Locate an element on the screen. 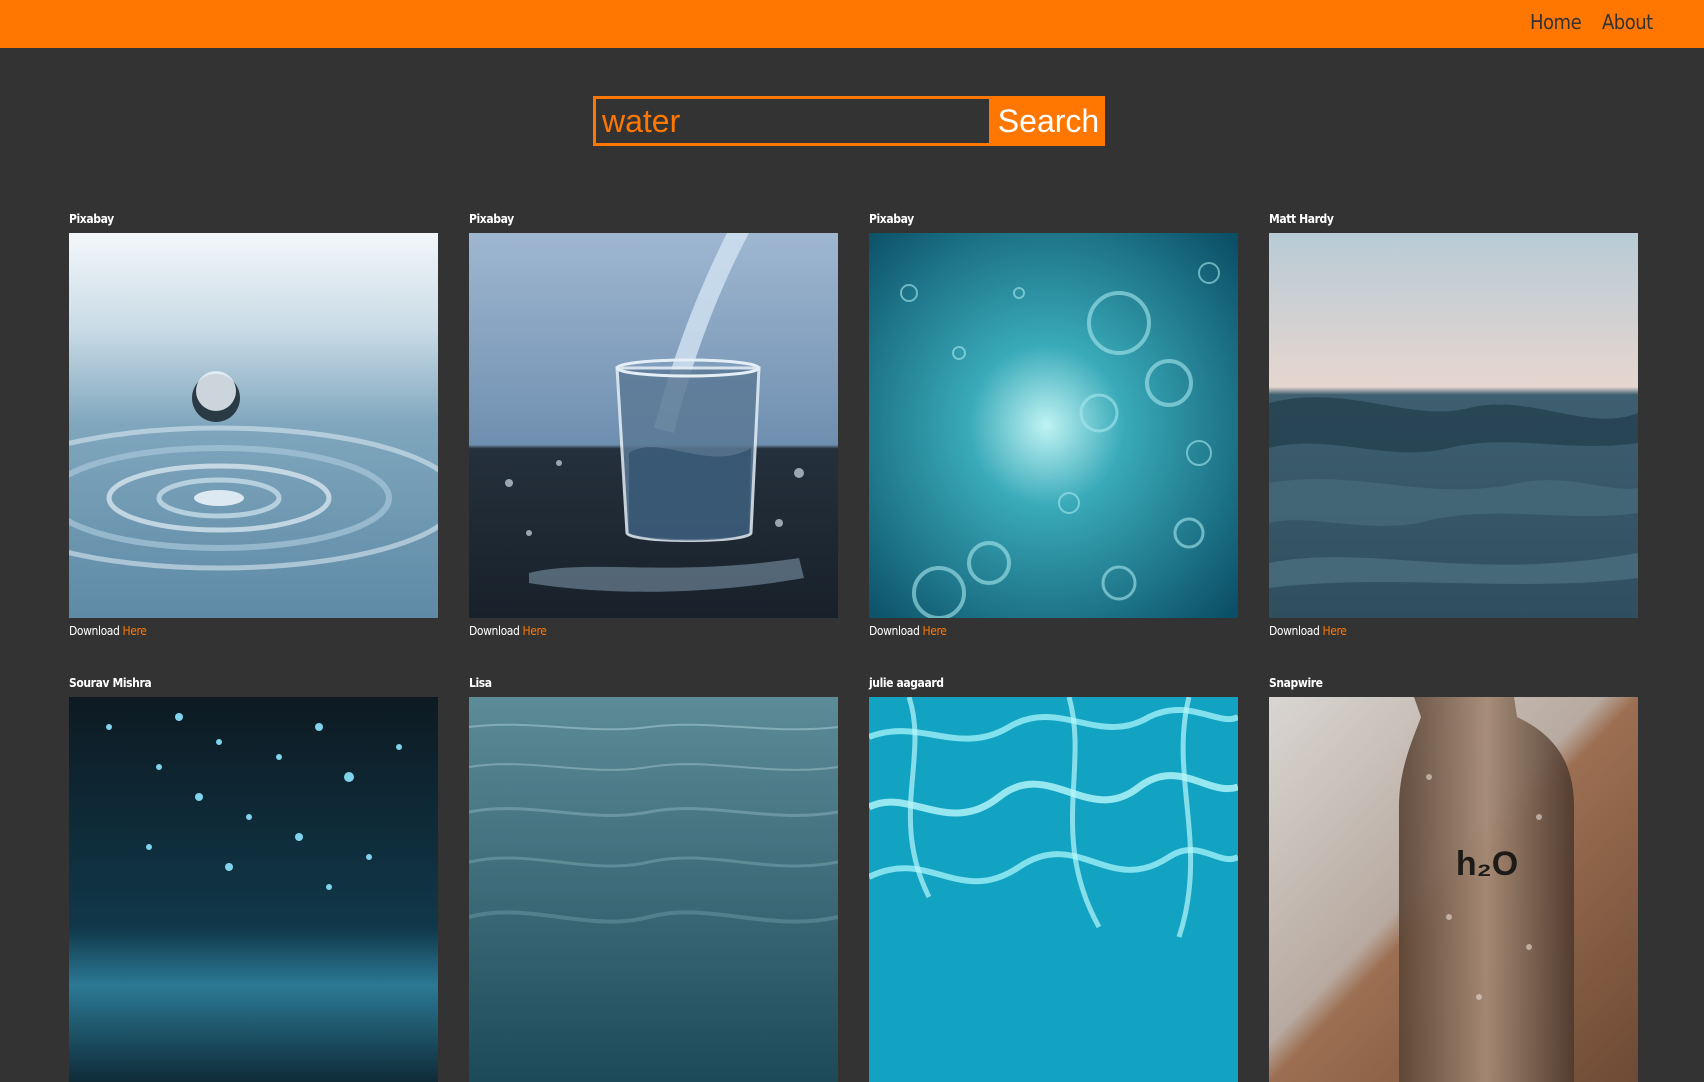 This screenshot has width=1704, height=1082. water-pouring-into-glass-photo is located at coordinates (653, 425).